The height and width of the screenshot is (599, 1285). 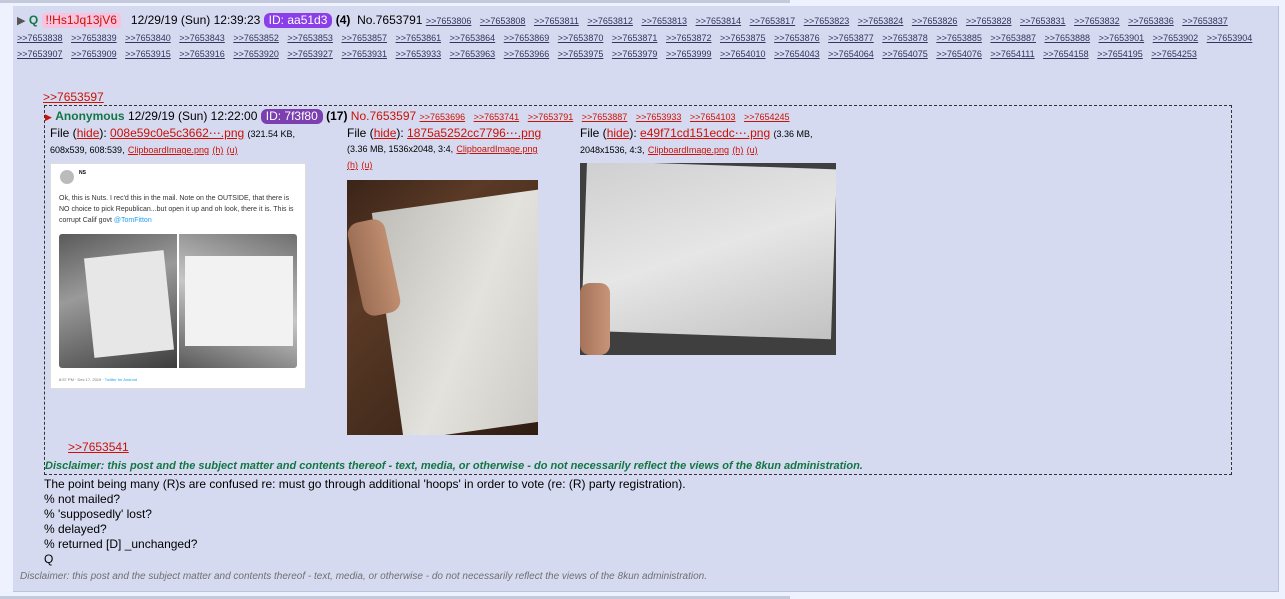 I want to click on backlink: >>7654075, so click(x=905, y=54).